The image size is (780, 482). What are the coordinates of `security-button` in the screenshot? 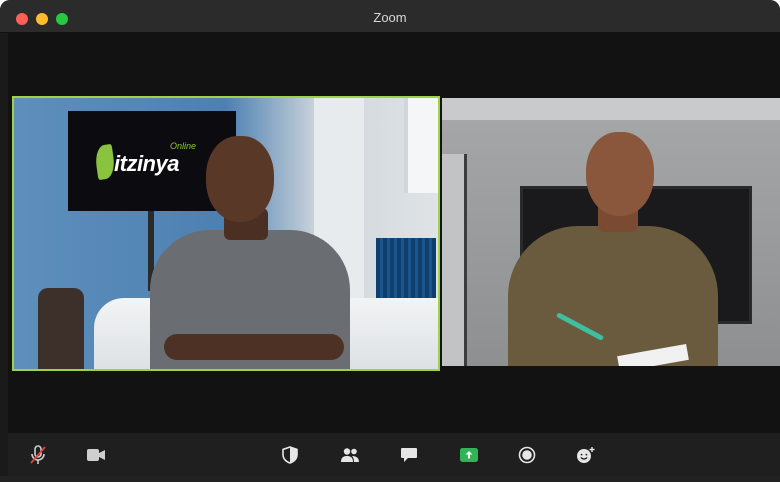 It's located at (290, 455).